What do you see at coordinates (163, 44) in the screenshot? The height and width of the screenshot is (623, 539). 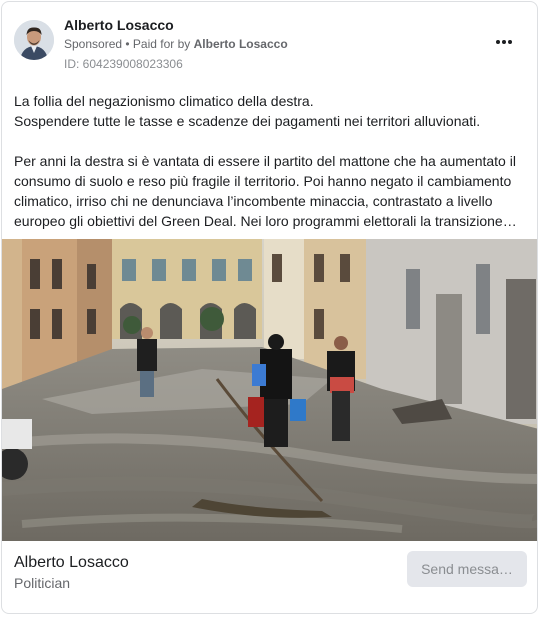 I see `paid-for-prefix: Paid for by` at bounding box center [163, 44].